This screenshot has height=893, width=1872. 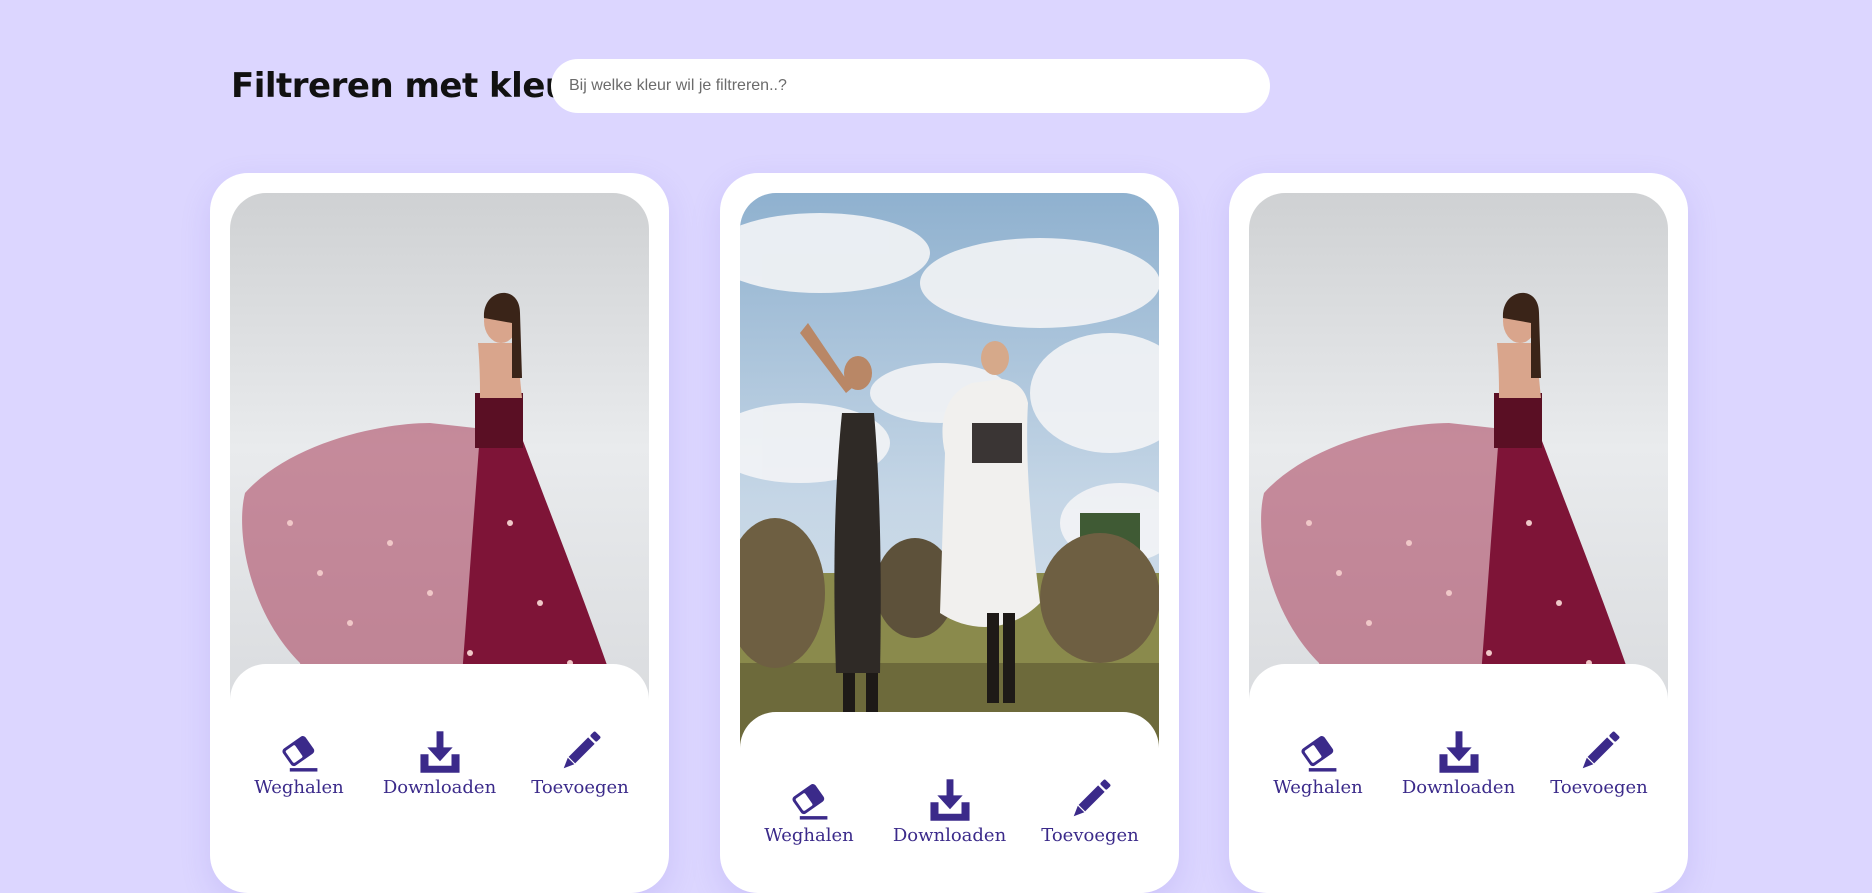 I want to click on photo-two-women-field, so click(x=949, y=472).